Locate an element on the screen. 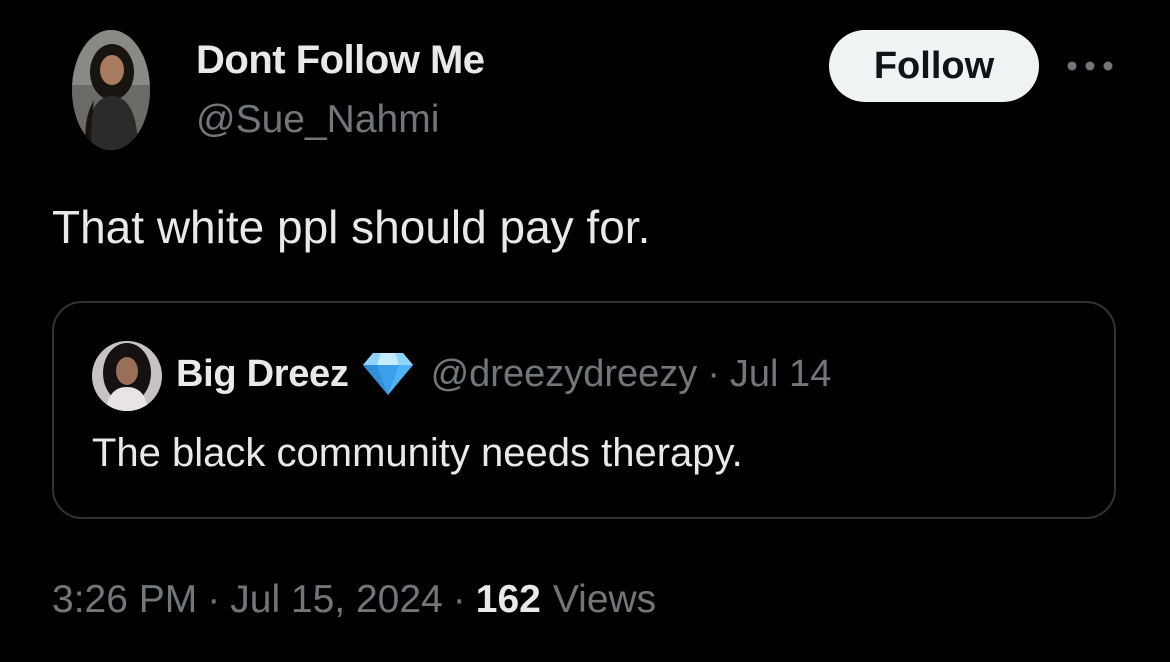 The width and height of the screenshot is (1170, 662). quoted-tweet-text: The black community needs therapy. is located at coordinates (417, 453).